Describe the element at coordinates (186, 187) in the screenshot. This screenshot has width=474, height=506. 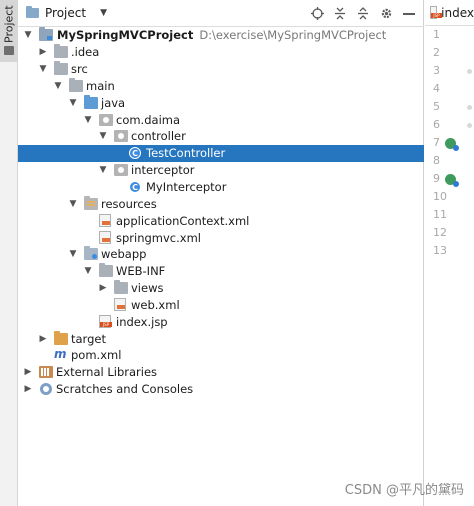
I see `tree-label: MyInterceptor` at that location.